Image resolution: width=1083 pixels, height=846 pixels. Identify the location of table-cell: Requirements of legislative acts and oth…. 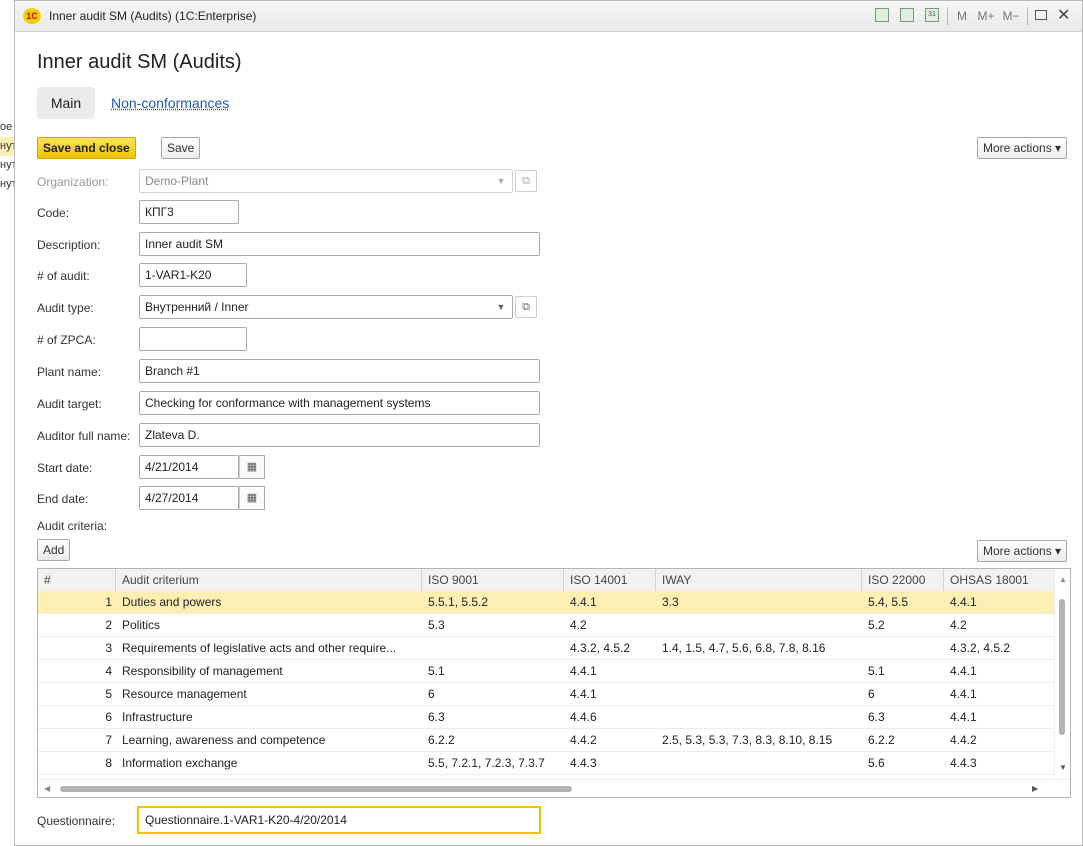
(259, 648).